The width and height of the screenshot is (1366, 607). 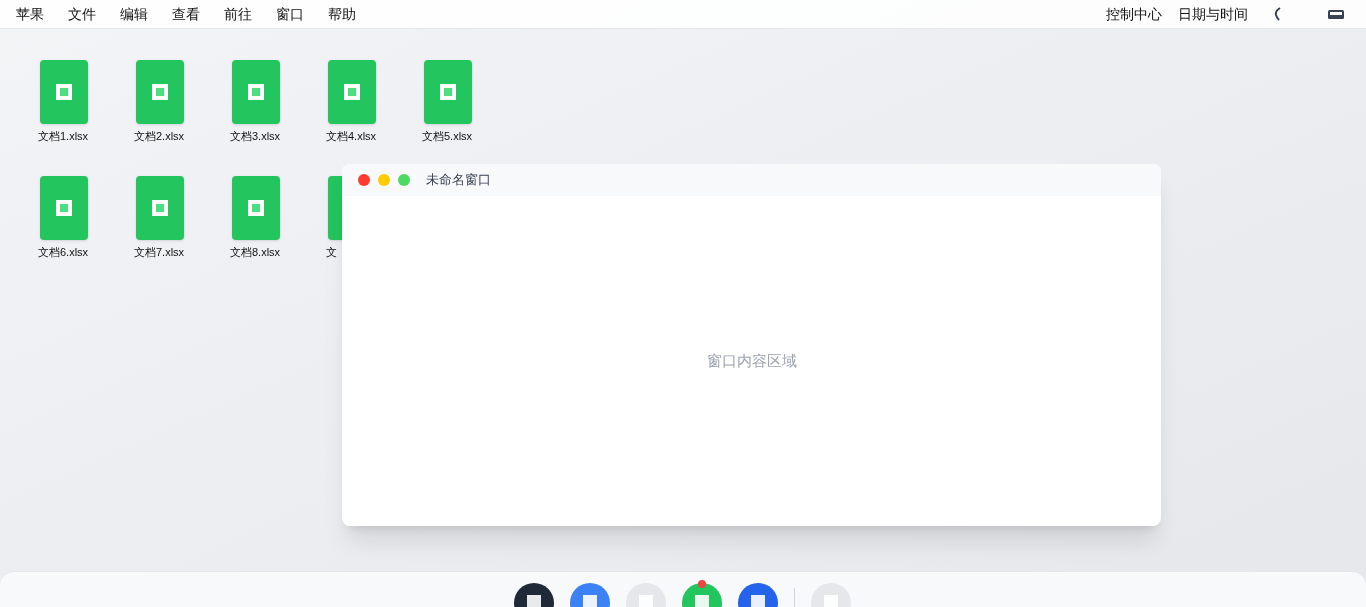 I want to click on window-title: 未命名窗口, so click(x=458, y=180).